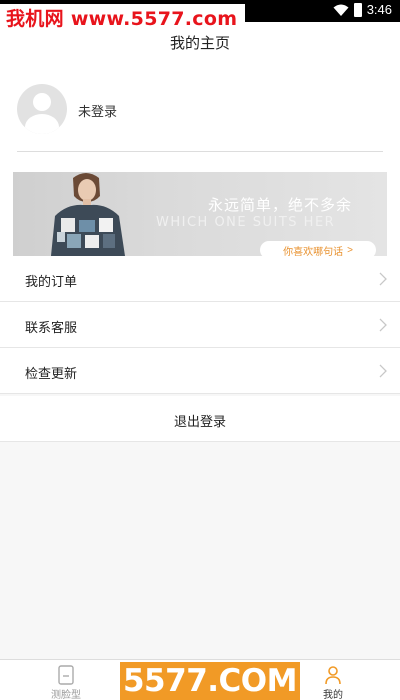  I want to click on wifi-icon, so click(341, 10).